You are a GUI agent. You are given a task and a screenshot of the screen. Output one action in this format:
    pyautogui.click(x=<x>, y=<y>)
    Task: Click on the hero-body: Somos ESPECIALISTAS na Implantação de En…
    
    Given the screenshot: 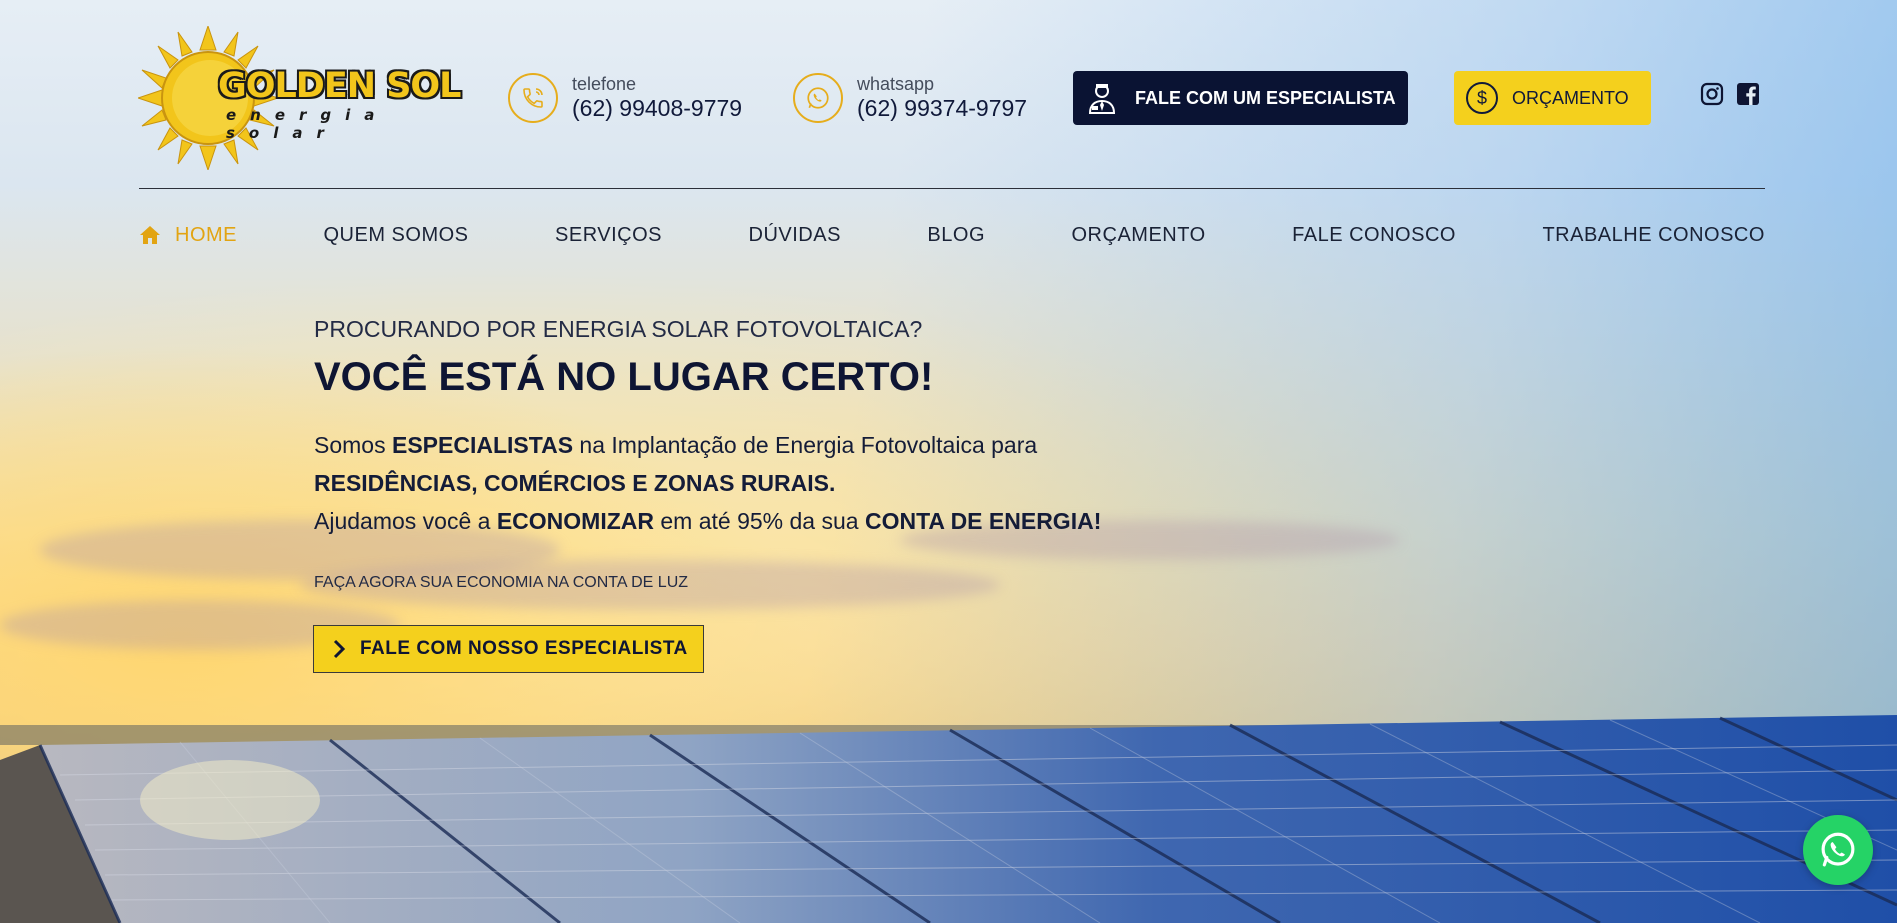 What is the action you would take?
    pyautogui.click(x=707, y=483)
    